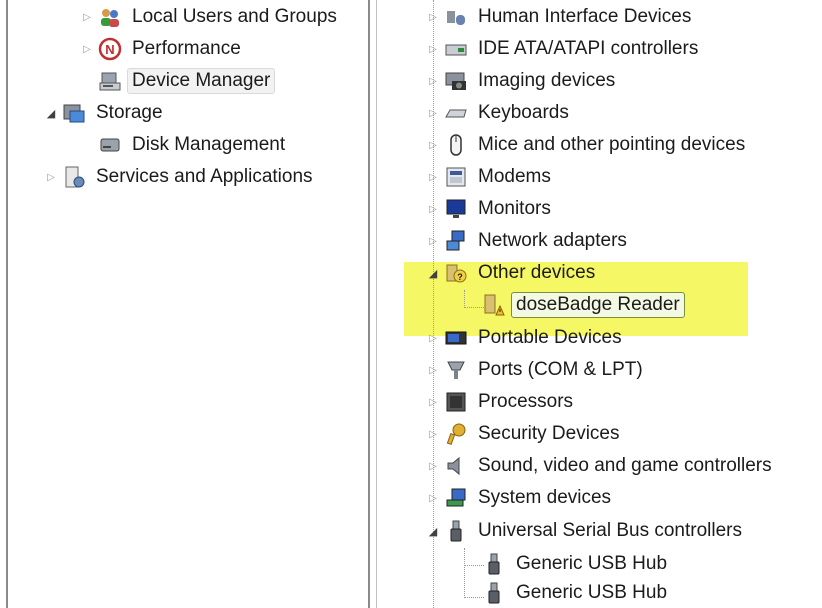 The image size is (822, 608). I want to click on port-icon, so click(456, 370).